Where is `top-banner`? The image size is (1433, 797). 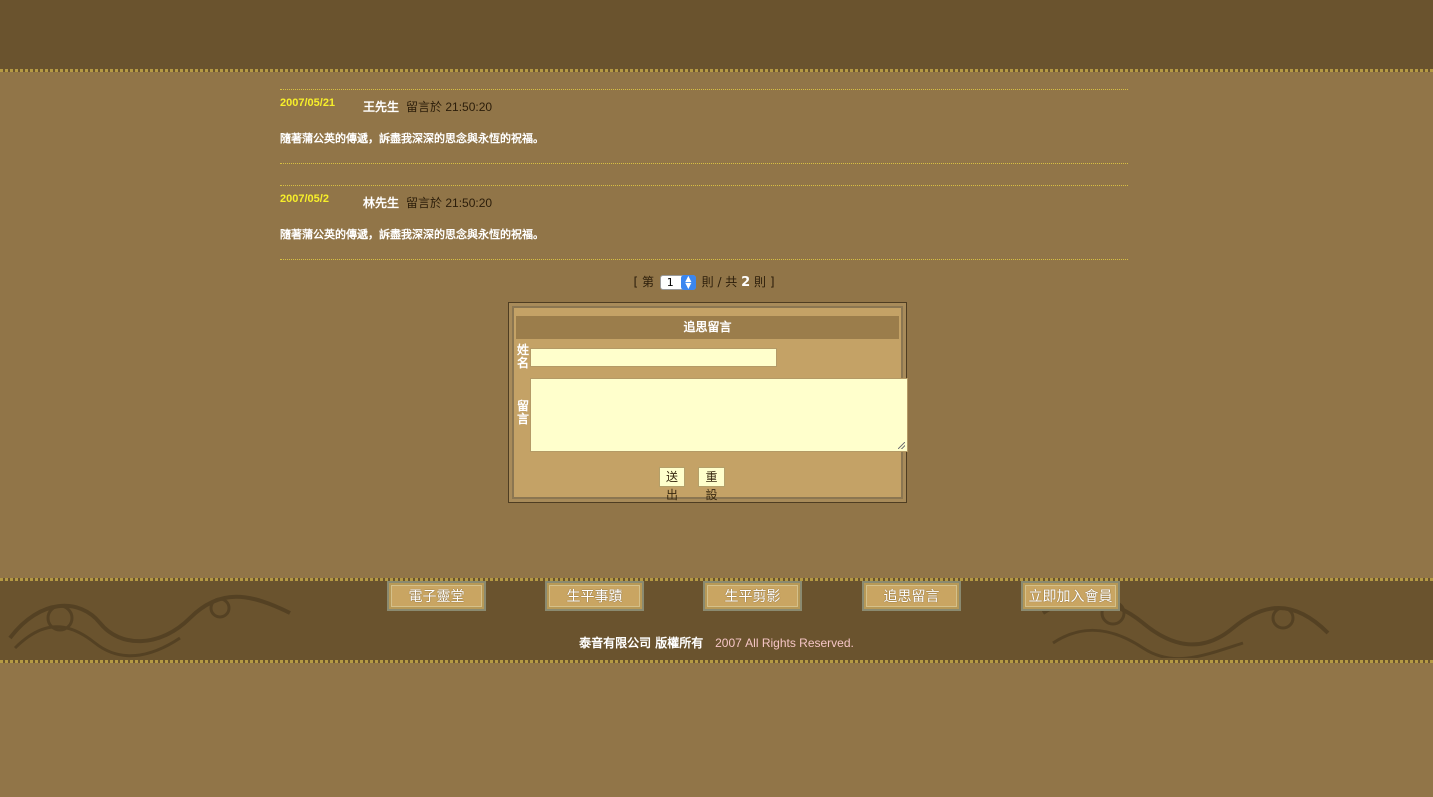
top-banner is located at coordinates (716, 36).